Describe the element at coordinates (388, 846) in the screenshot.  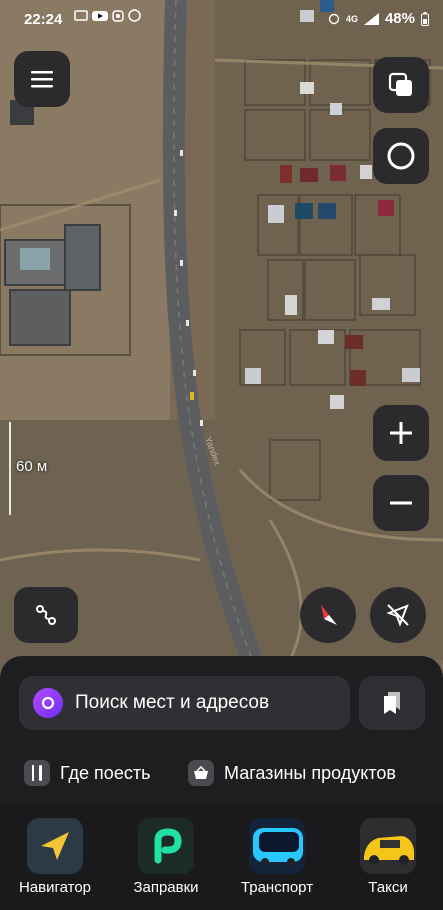
I see `taxi-icon` at that location.